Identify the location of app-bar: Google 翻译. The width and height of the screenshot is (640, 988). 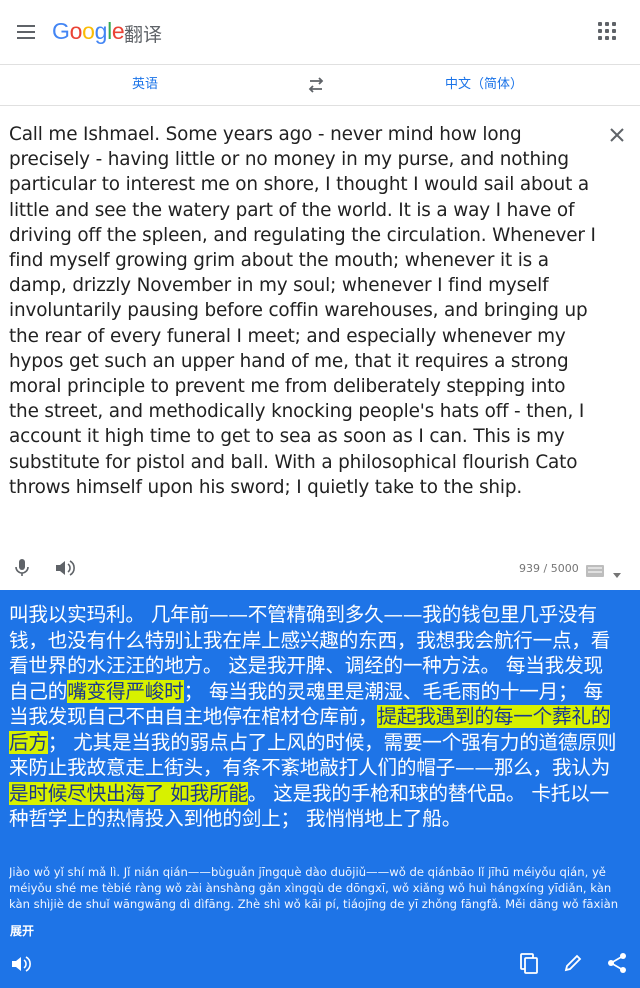
(320, 32).